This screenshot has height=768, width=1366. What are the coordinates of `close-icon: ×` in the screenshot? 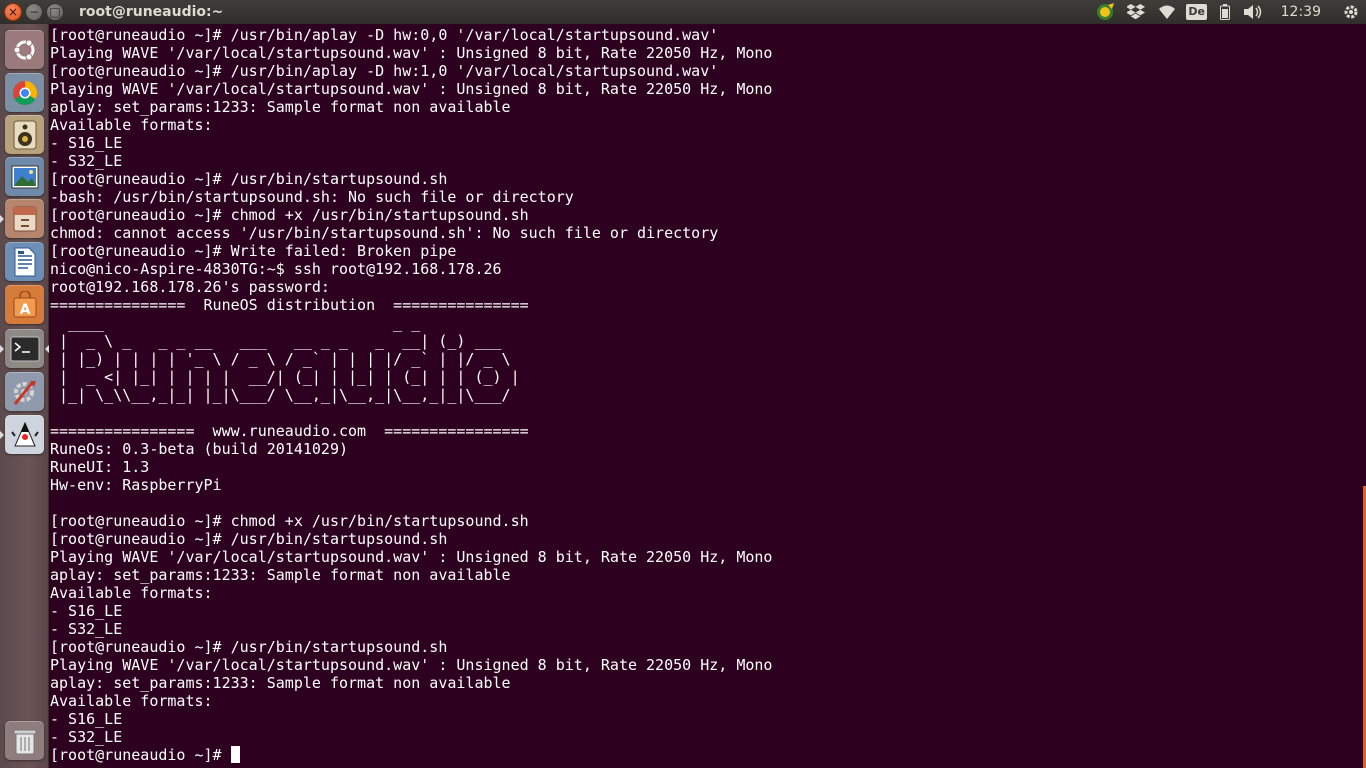 It's located at (13, 12).